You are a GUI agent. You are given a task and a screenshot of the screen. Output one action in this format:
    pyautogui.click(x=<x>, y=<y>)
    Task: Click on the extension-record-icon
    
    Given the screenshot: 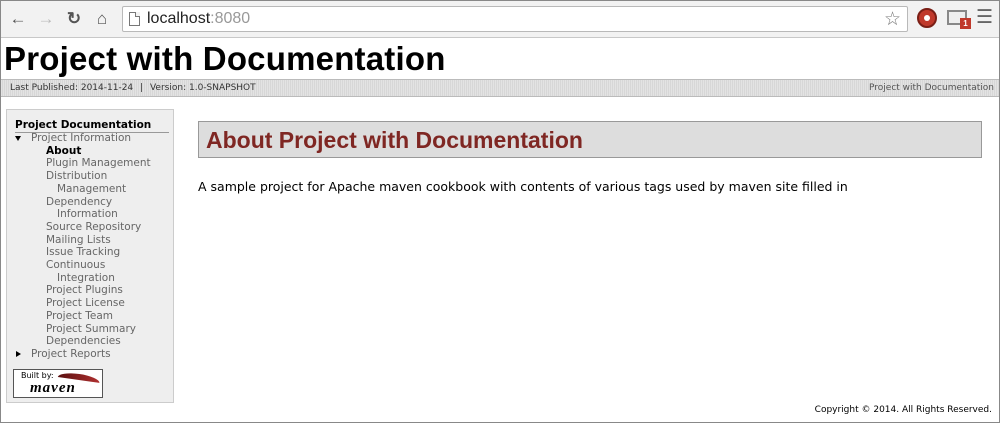 What is the action you would take?
    pyautogui.click(x=927, y=18)
    